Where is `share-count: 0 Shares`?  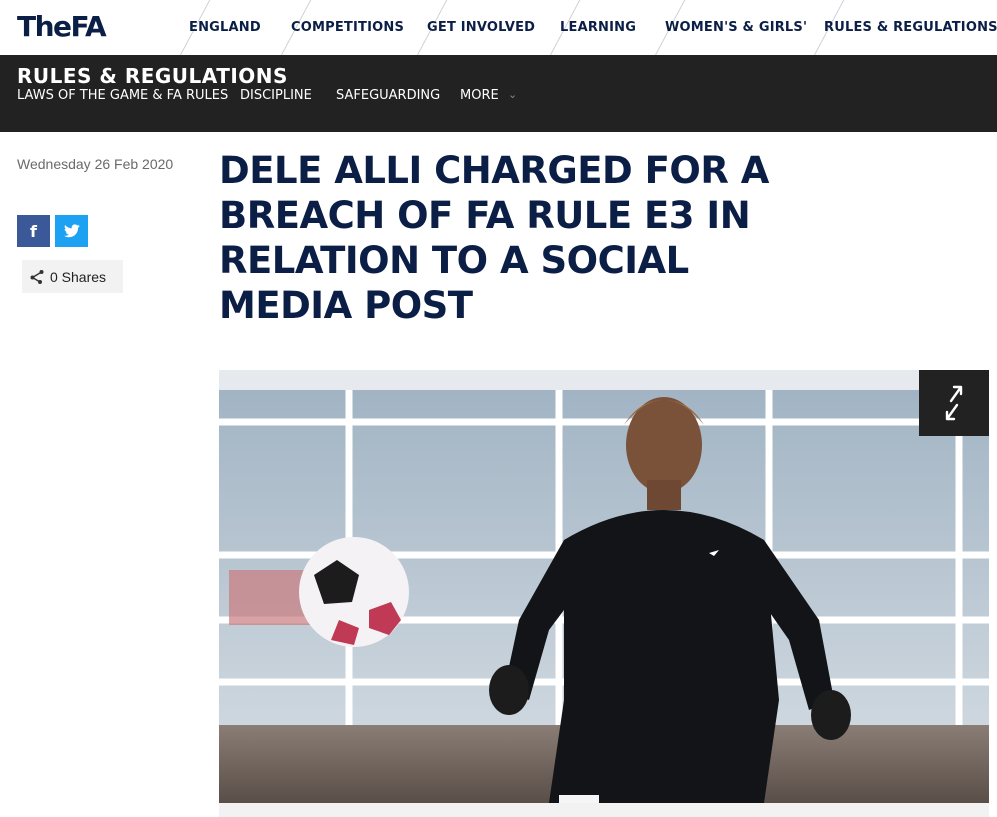 share-count: 0 Shares is located at coordinates (72, 276).